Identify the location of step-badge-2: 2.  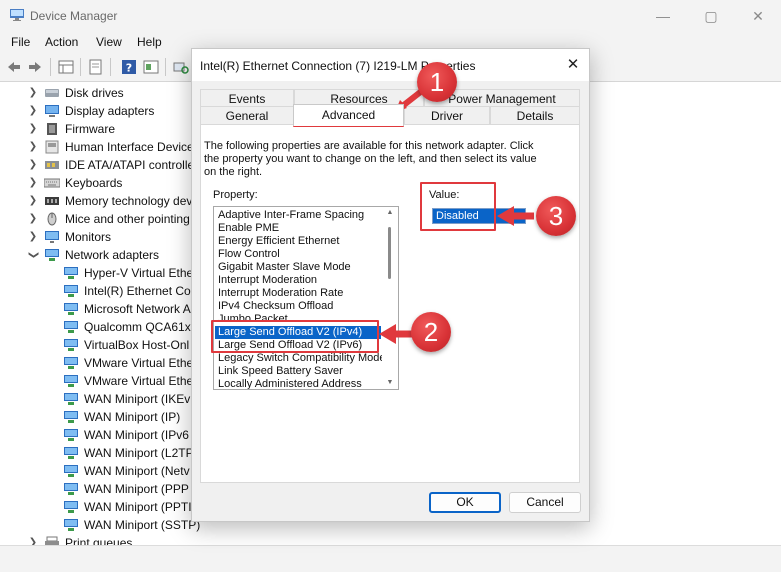
(431, 332).